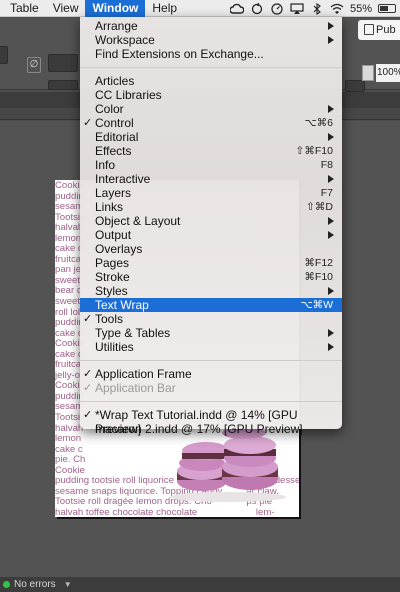 This screenshot has width=400, height=592. I want to click on preflight-status: No errors, so click(35, 584).